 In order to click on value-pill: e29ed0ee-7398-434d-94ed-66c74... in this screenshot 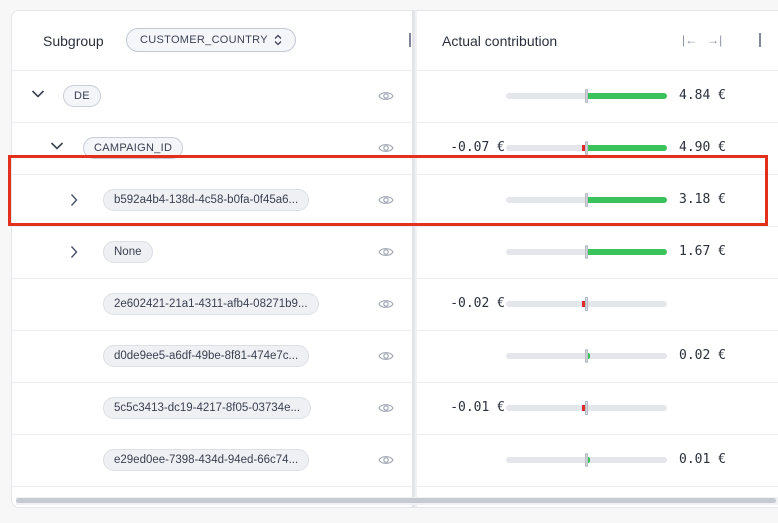, I will do `click(206, 460)`.